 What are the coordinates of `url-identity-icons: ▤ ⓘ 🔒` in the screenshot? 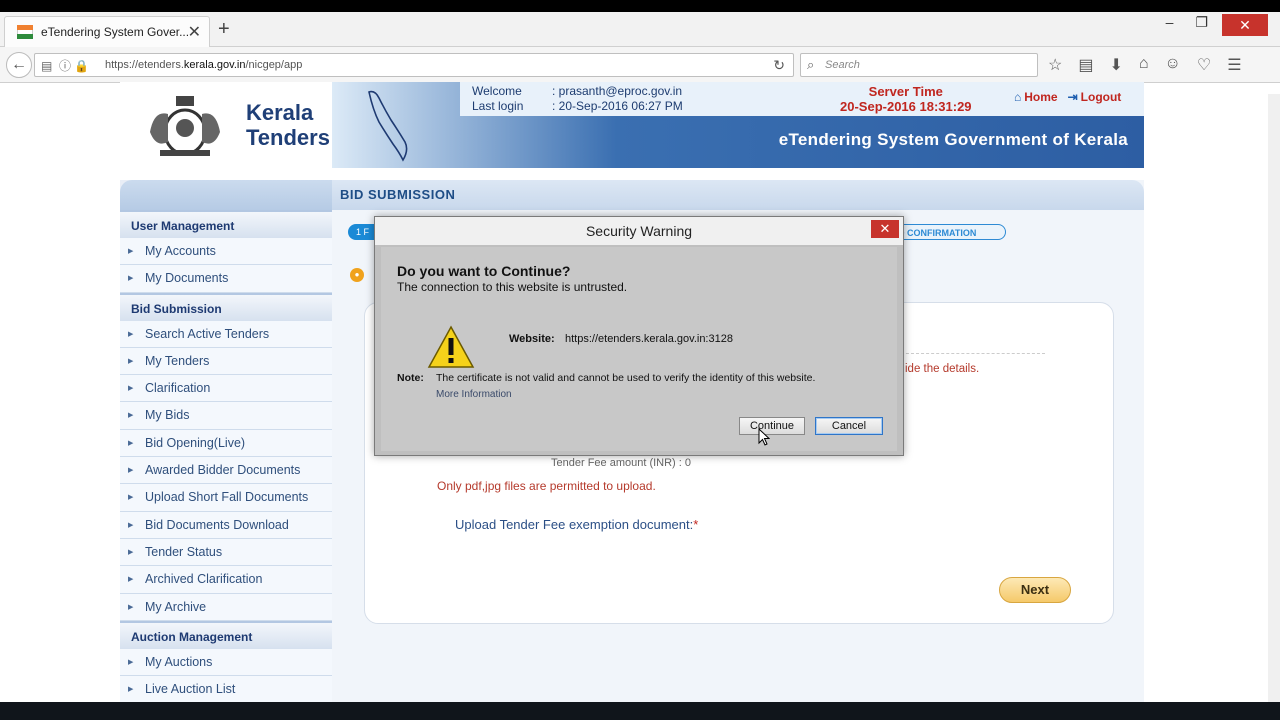 It's located at (65, 65).